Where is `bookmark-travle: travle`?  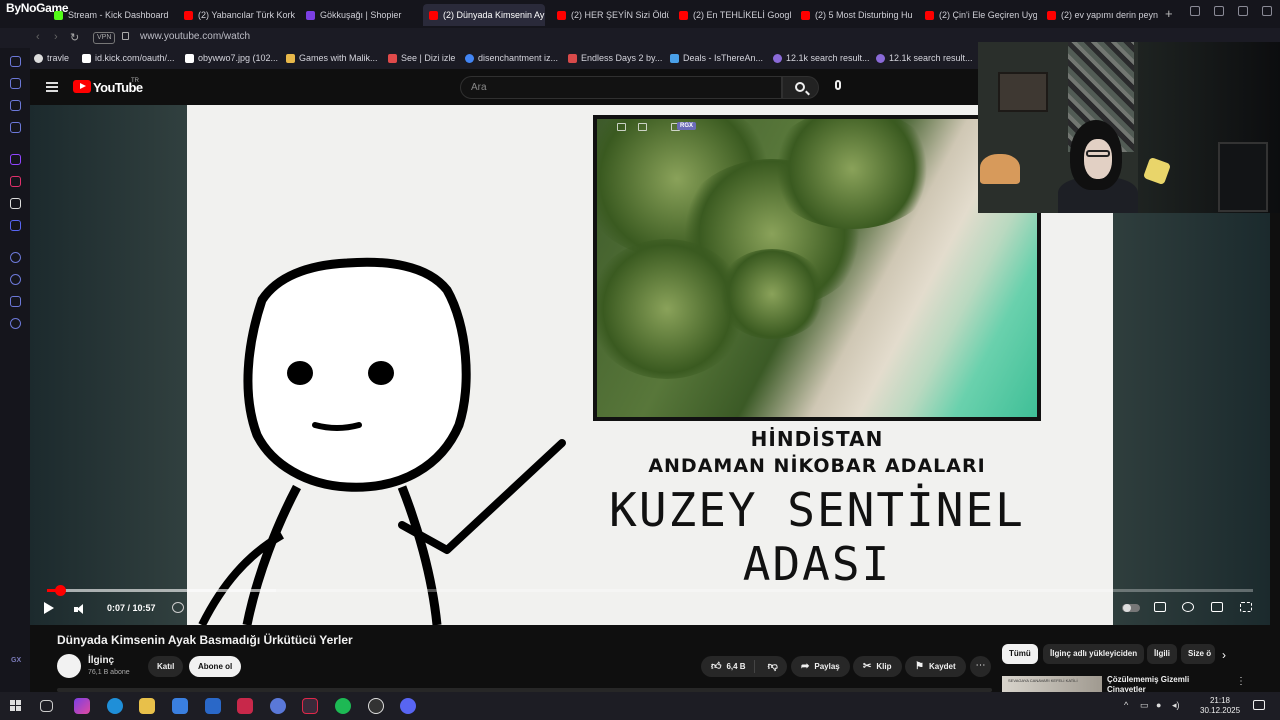 bookmark-travle: travle is located at coordinates (51, 58).